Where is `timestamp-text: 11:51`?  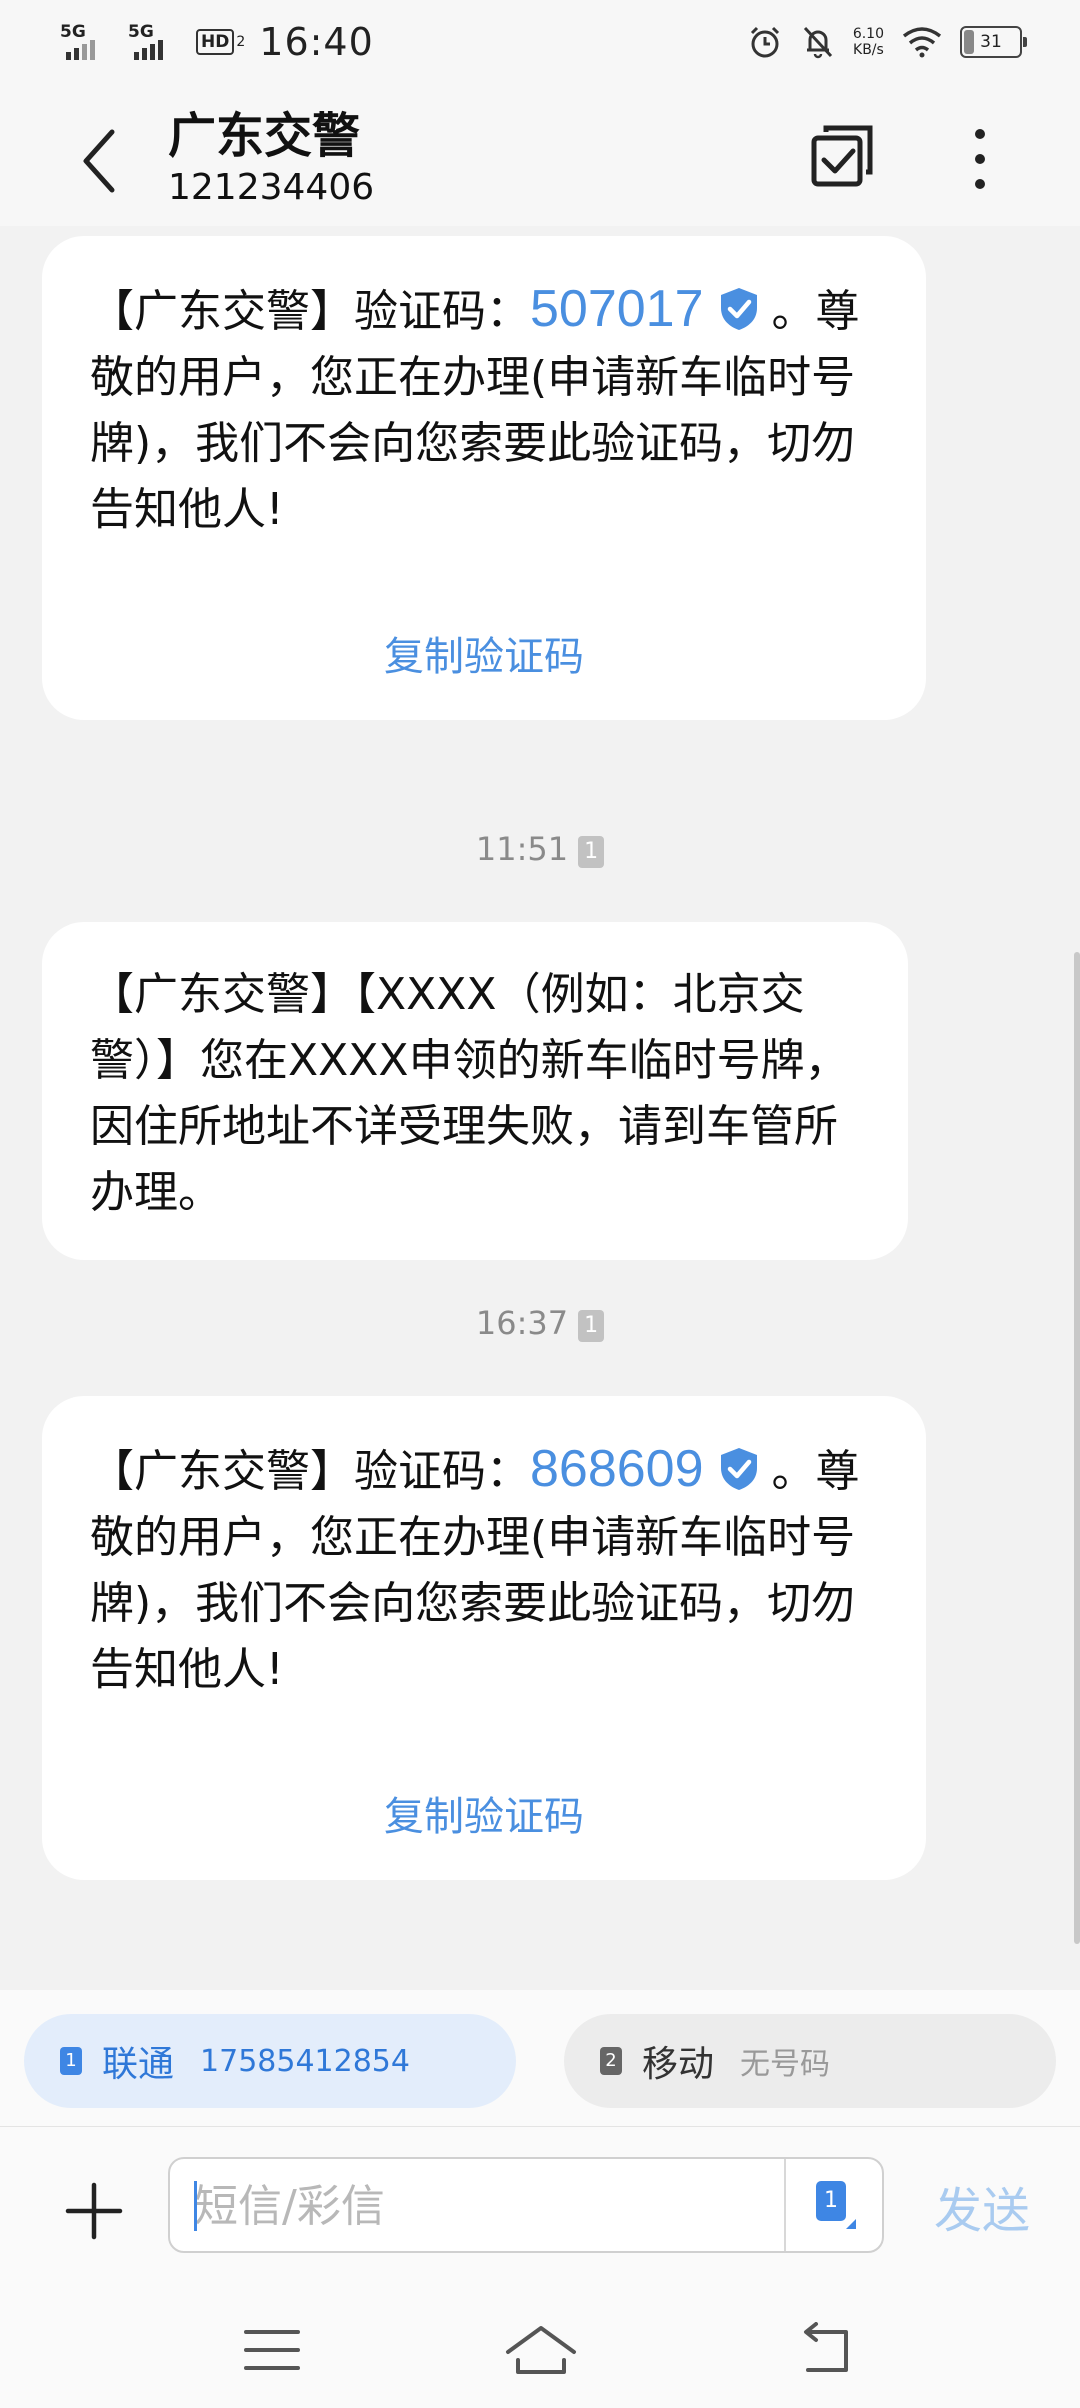 timestamp-text: 11:51 is located at coordinates (522, 849).